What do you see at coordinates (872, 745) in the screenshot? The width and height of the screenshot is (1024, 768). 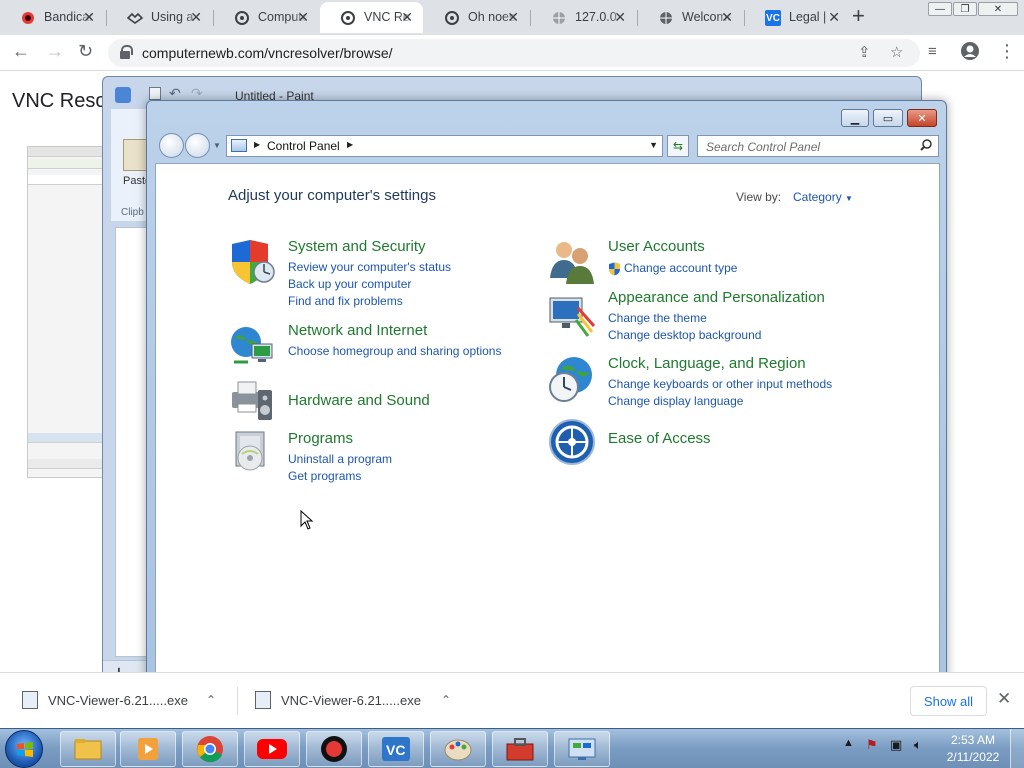 I see `action-center-flag-icon: ⚑` at bounding box center [872, 745].